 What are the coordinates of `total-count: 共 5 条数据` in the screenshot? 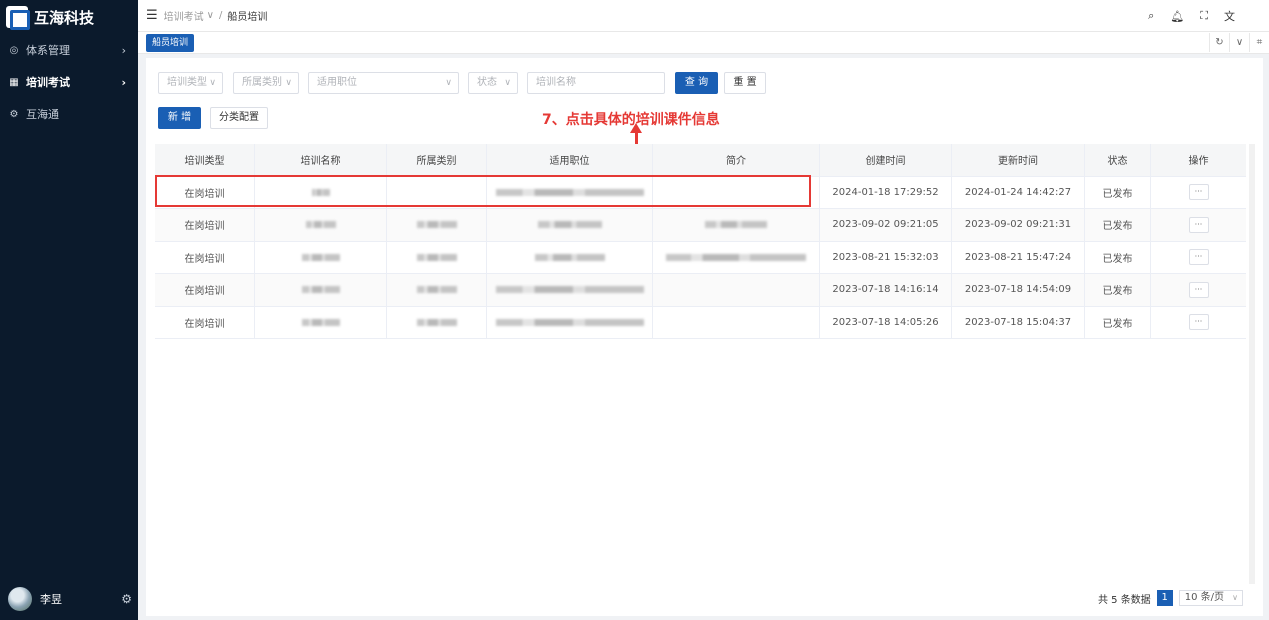 It's located at (1124, 600).